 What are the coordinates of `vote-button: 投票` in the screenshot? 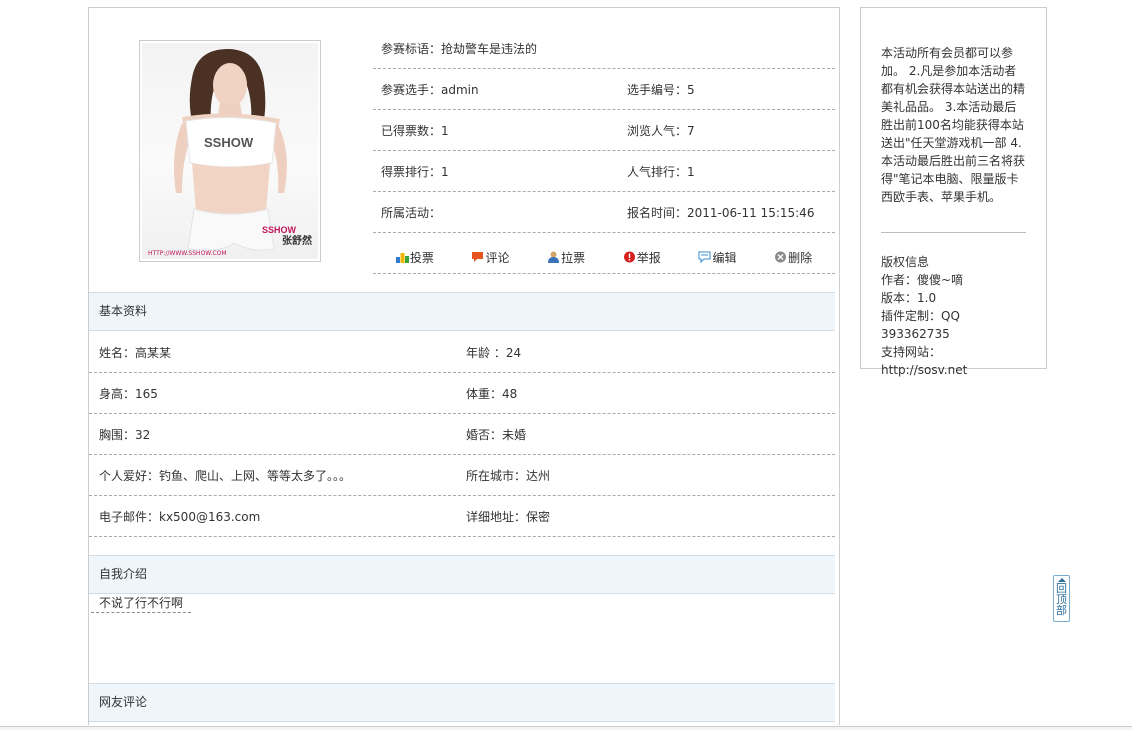 It's located at (414, 257).